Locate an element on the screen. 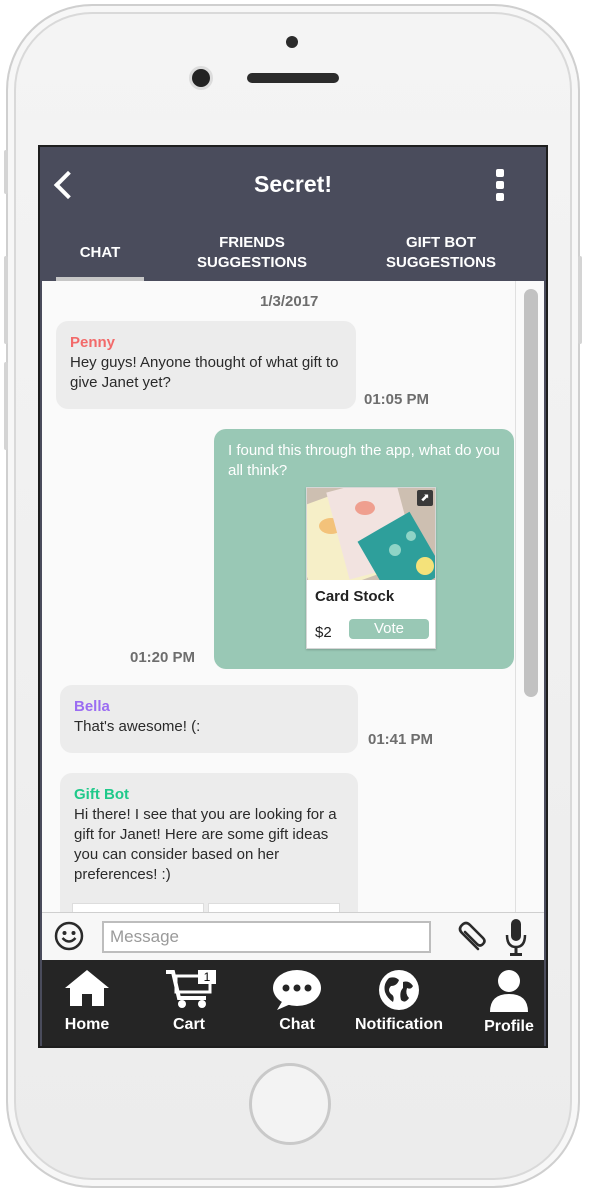 The image size is (590, 1194). power-button is located at coordinates (580, 300).